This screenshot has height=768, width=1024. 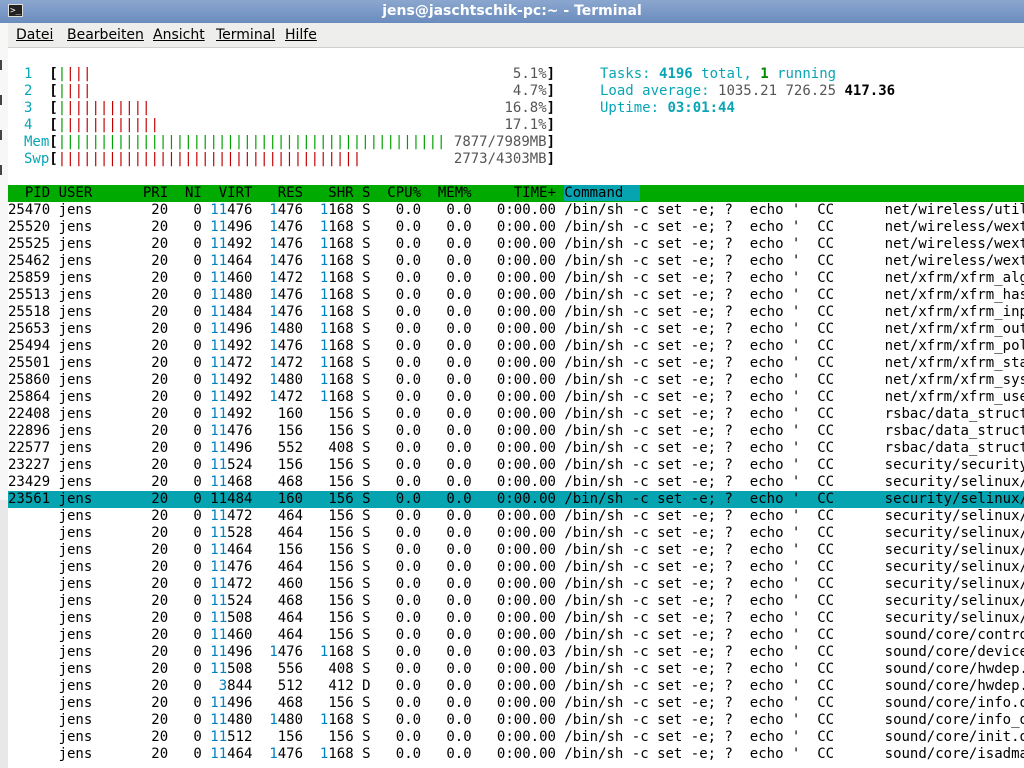 What do you see at coordinates (496, 142) in the screenshot?
I see `mem-meter-value: 7877/7989MB` at bounding box center [496, 142].